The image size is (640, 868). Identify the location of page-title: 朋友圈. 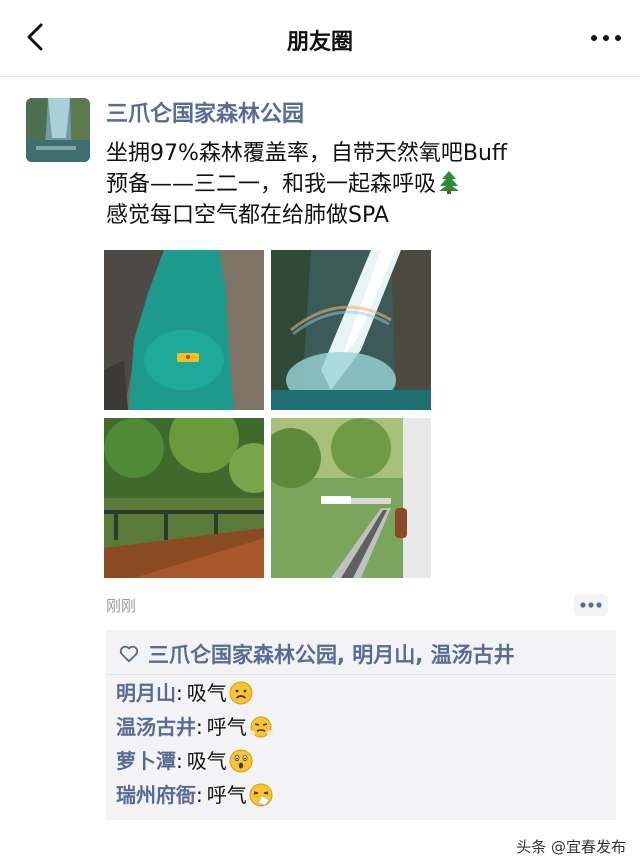
(319, 42).